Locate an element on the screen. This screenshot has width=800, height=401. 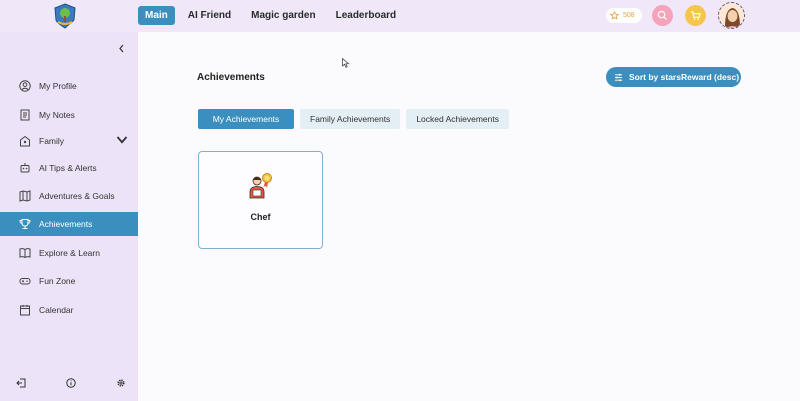
user-icon is located at coordinates (25, 86).